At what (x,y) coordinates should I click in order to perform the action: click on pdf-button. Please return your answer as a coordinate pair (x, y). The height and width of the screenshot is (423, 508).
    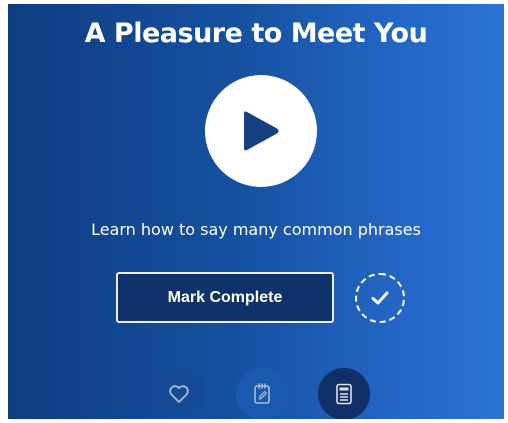
    Looking at the image, I should click on (344, 393).